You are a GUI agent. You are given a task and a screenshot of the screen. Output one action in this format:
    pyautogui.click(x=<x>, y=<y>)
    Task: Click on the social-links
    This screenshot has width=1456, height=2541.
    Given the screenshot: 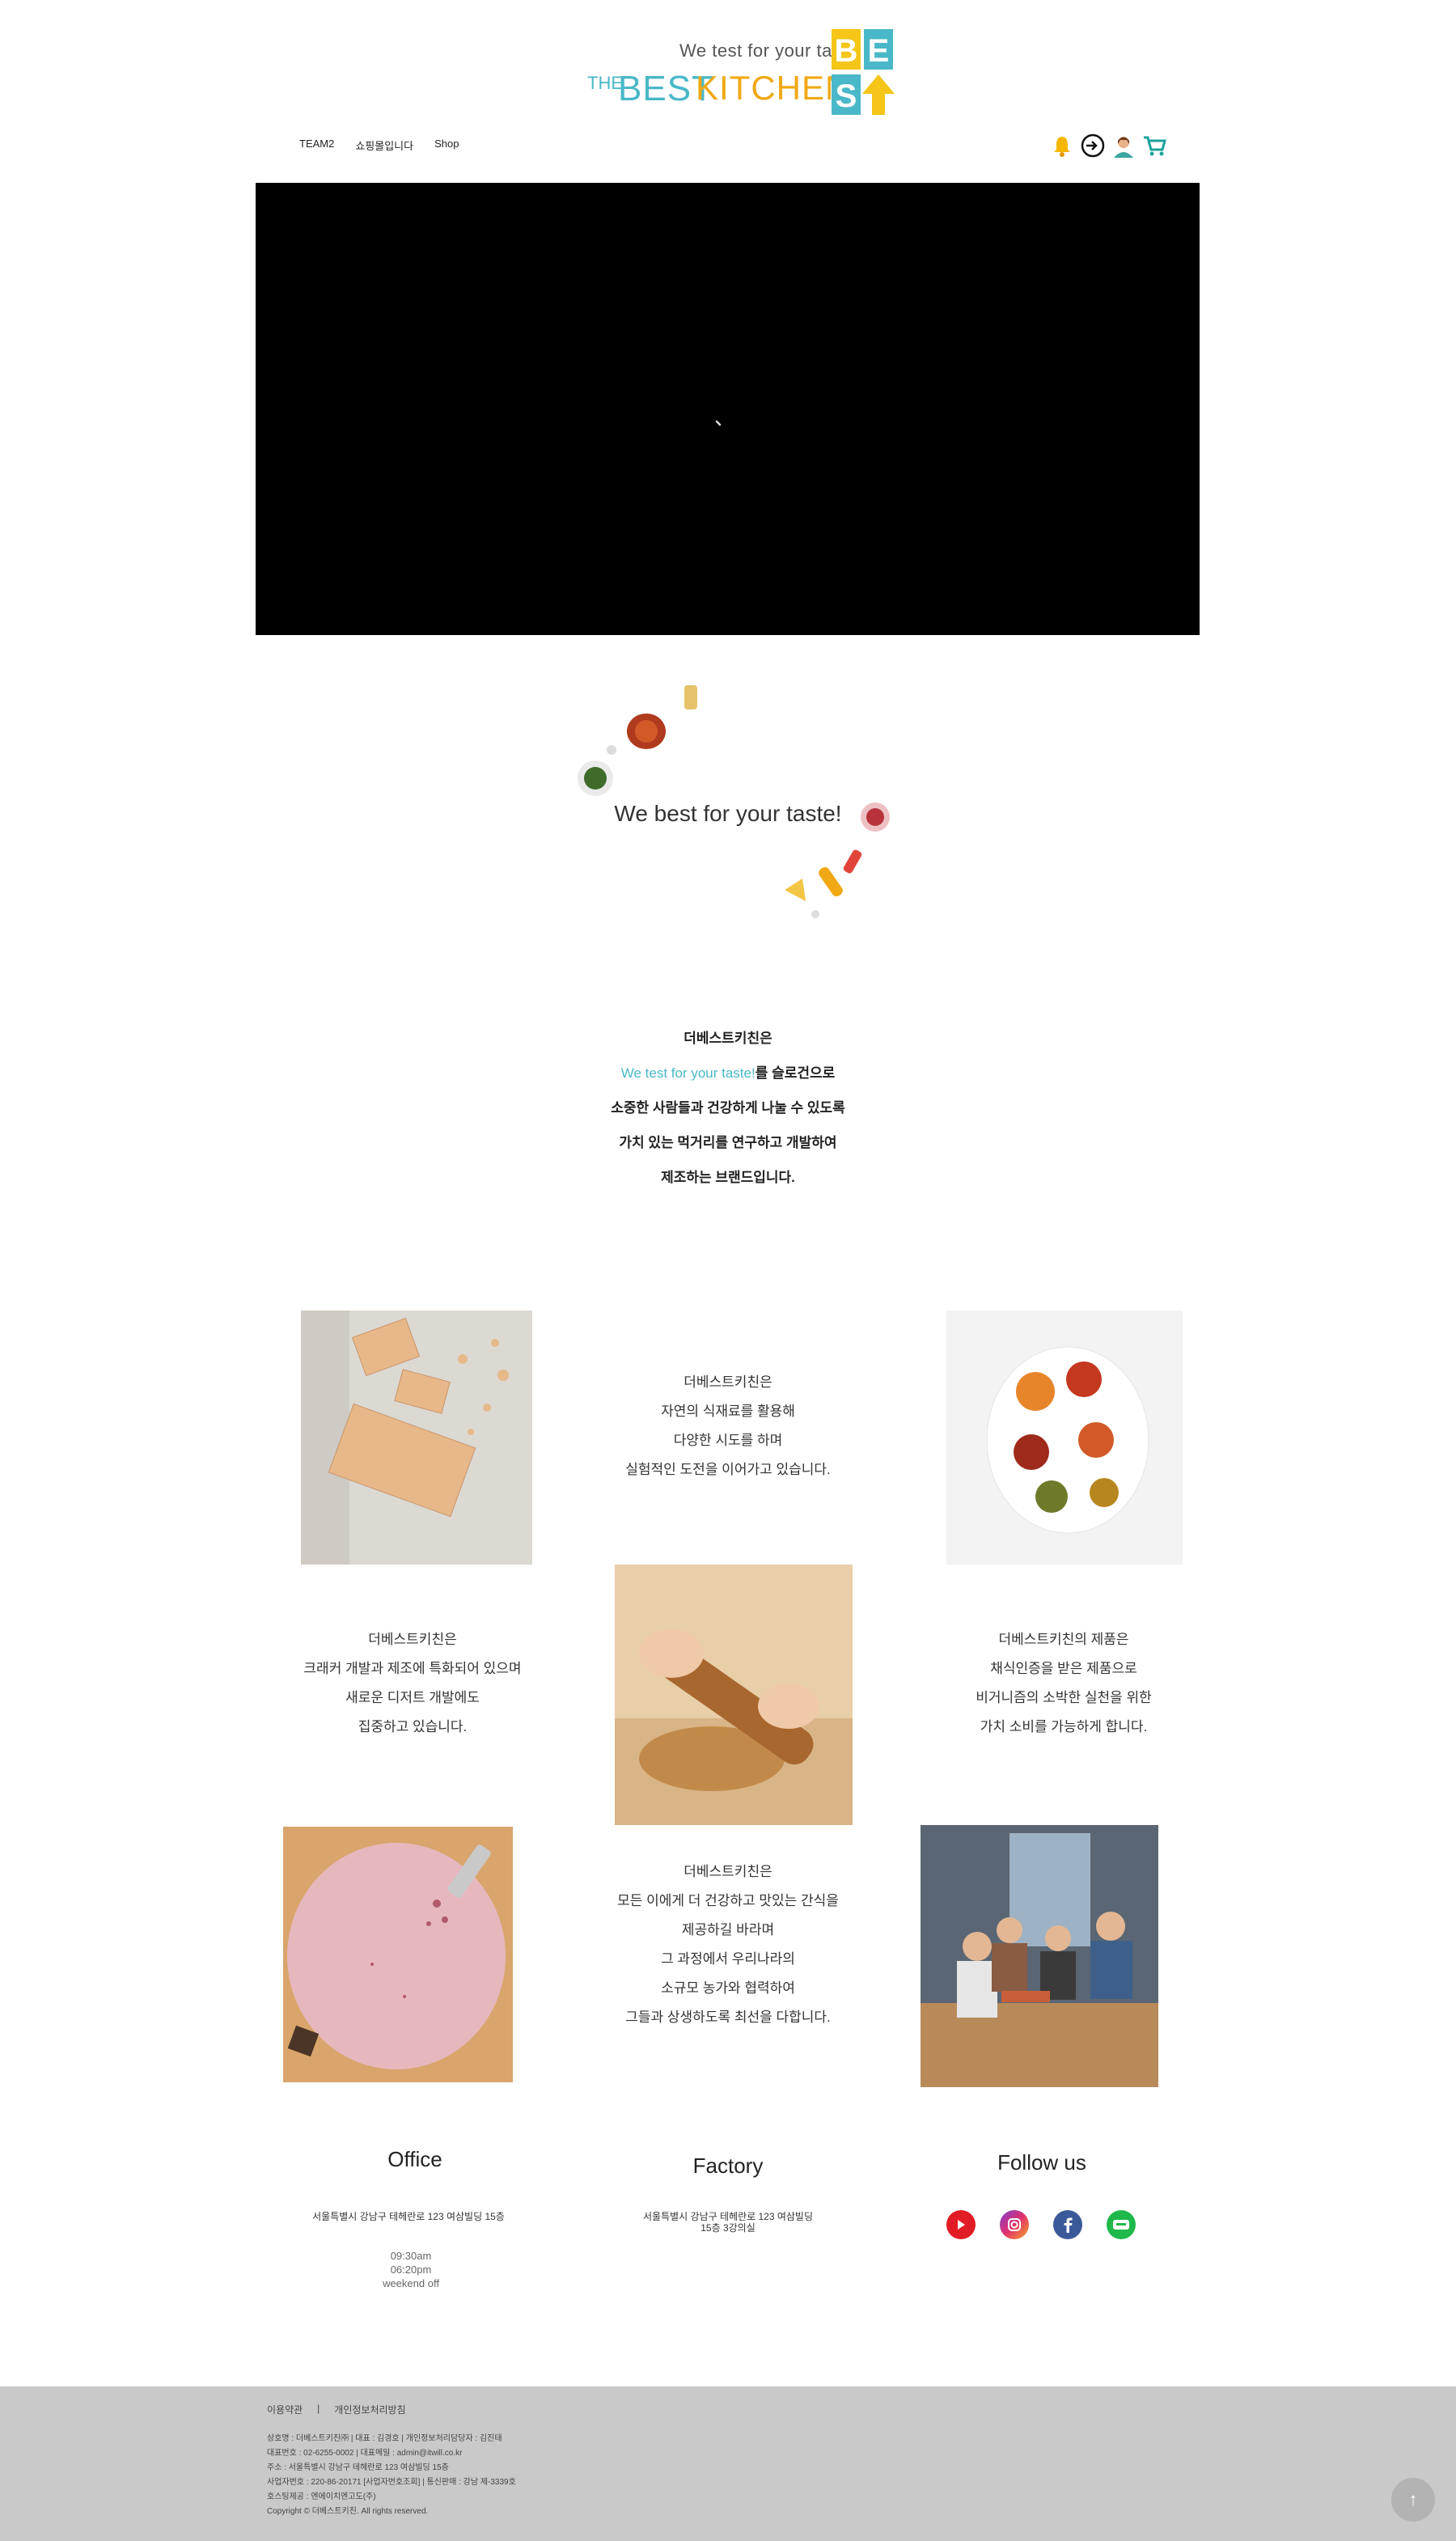 What is the action you would take?
    pyautogui.click(x=1041, y=2224)
    